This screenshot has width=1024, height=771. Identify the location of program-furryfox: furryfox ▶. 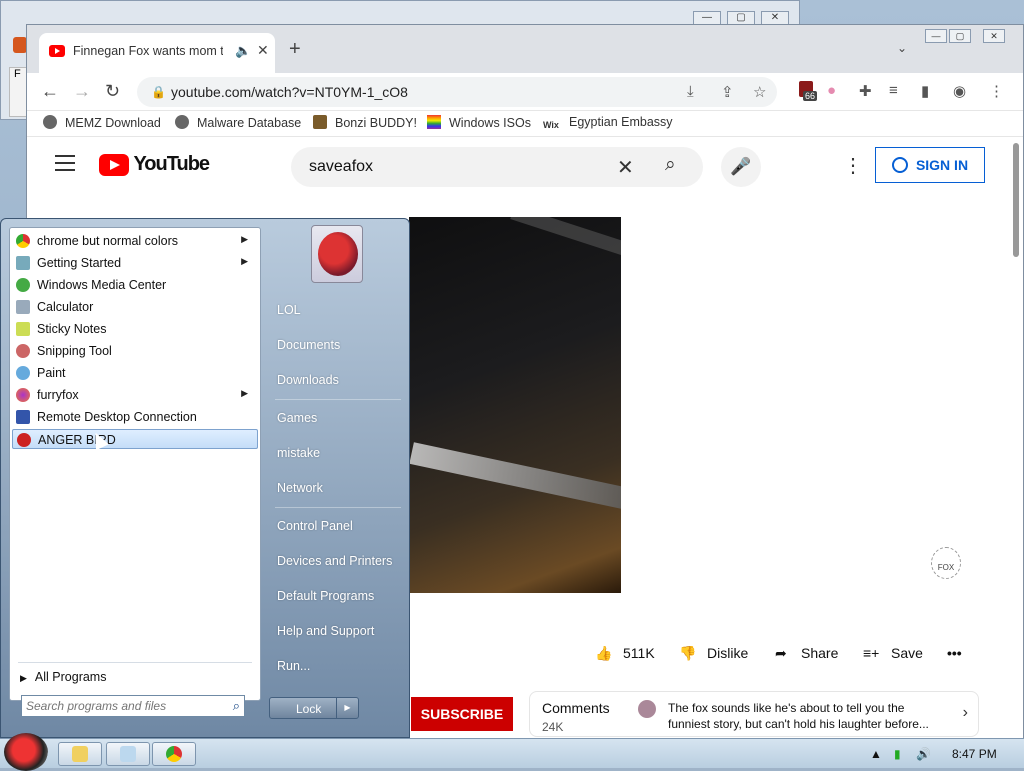
(135, 395).